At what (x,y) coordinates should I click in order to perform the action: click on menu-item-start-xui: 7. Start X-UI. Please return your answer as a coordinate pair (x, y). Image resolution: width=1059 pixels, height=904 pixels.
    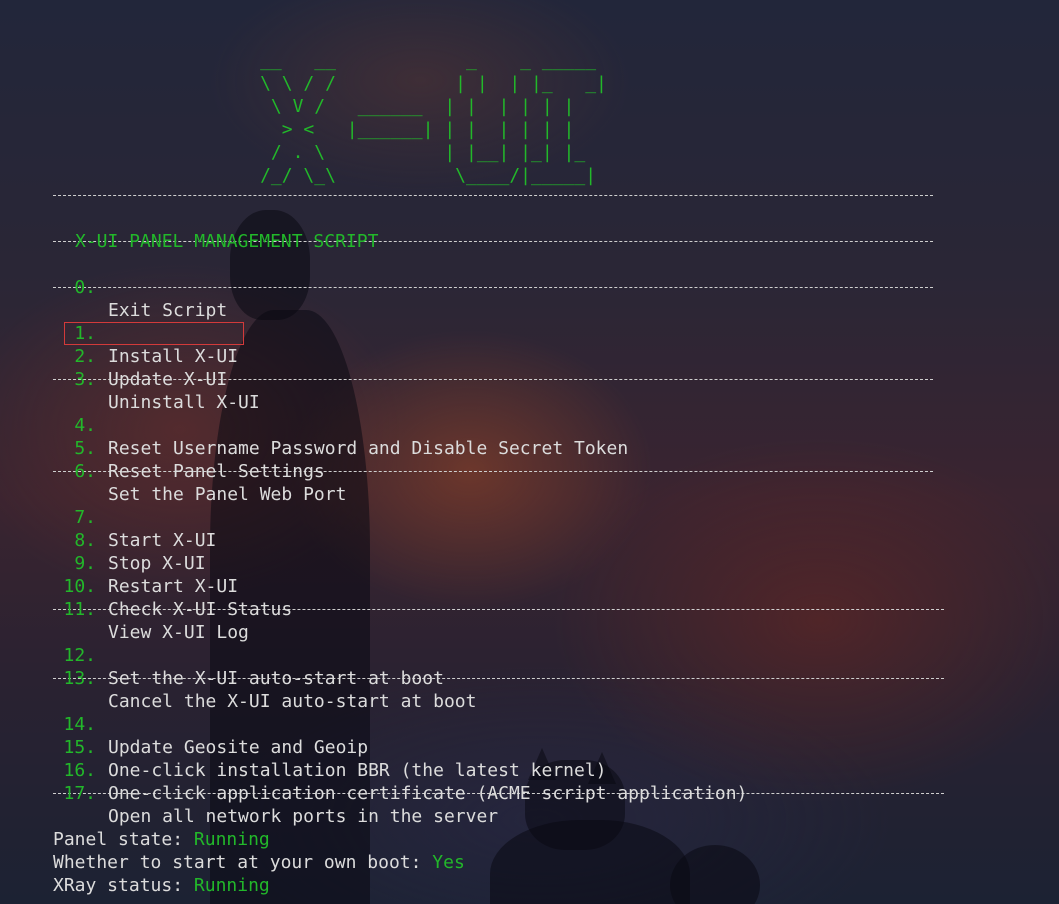
    Looking at the image, I should click on (108, 517).